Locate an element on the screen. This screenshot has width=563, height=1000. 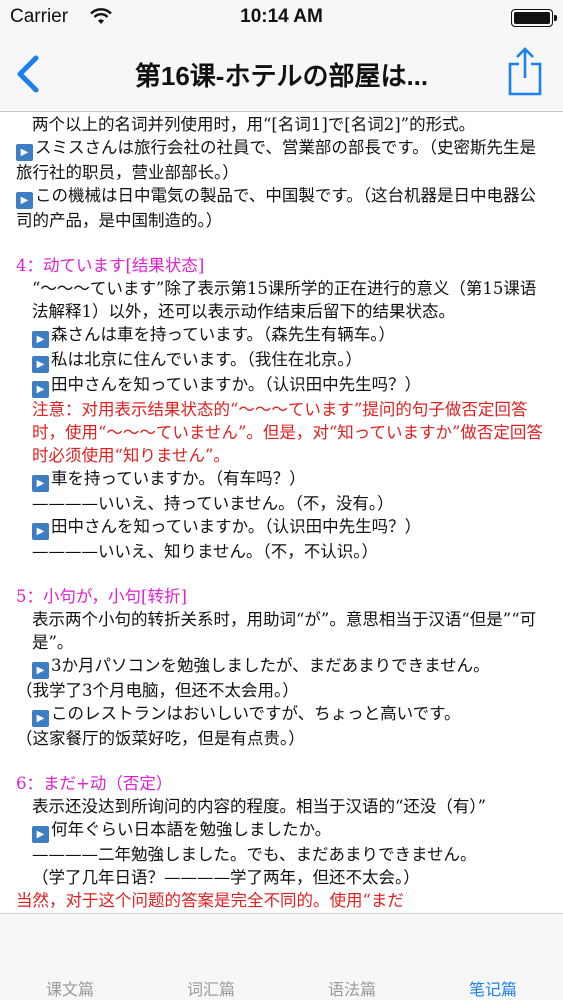
example-answer: ————いいえ、持っていません。（不，没有。） is located at coordinates (213, 503).